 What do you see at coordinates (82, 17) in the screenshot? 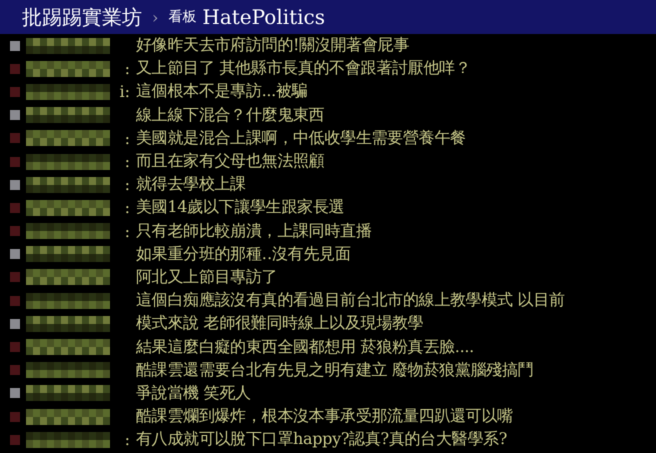
I see `site-title: 批踢踢實業坊` at bounding box center [82, 17].